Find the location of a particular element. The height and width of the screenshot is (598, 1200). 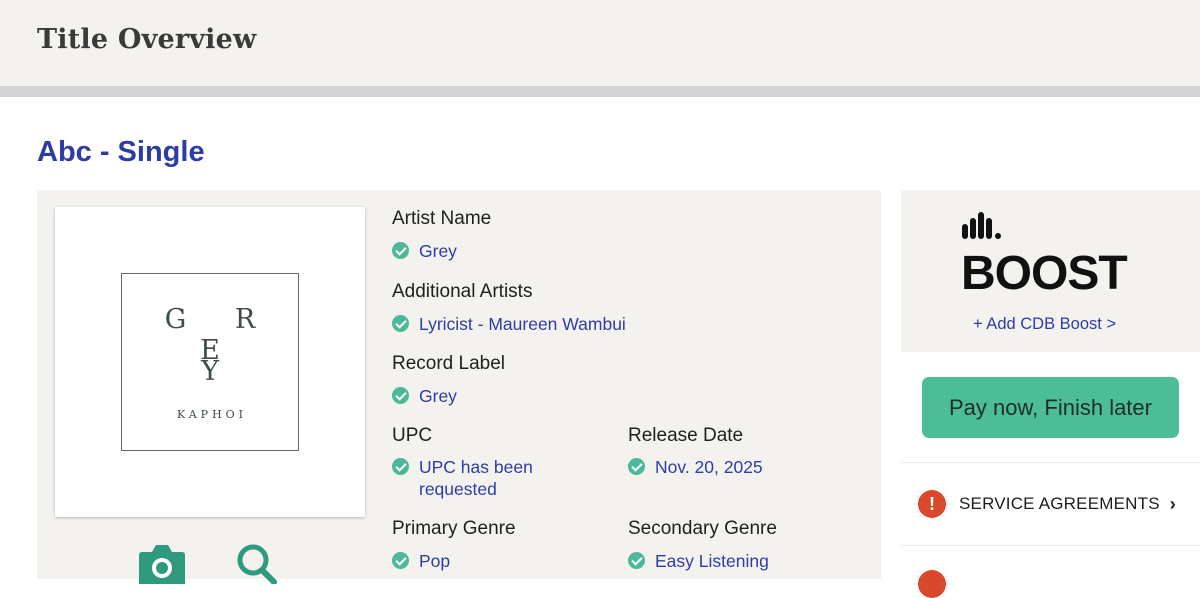

release-date-value: Nov. 20, 2025 is located at coordinates (695, 467).